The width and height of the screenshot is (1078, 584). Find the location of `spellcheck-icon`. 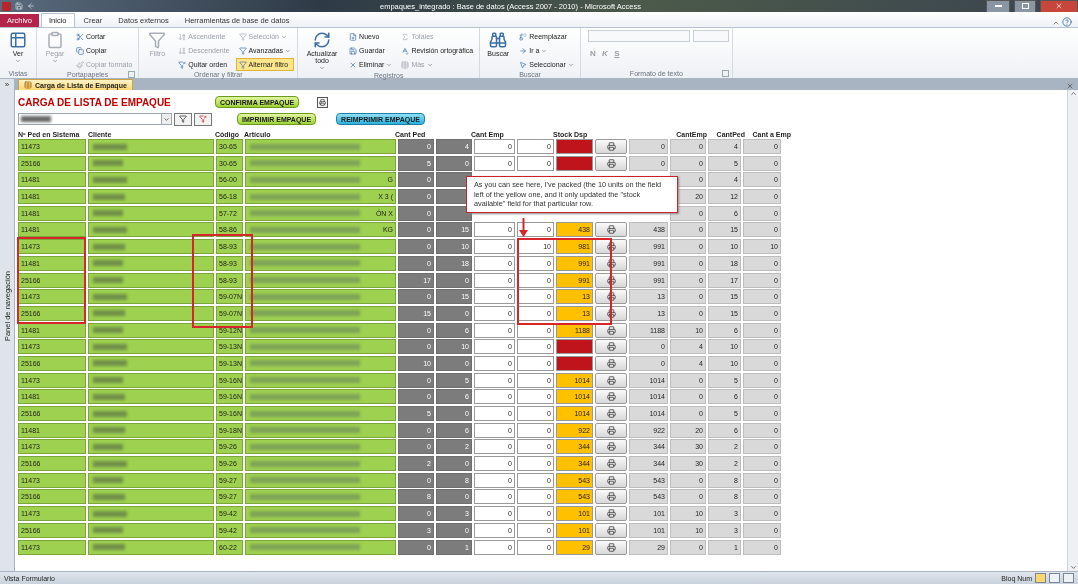

spellcheck-icon is located at coordinates (405, 50).